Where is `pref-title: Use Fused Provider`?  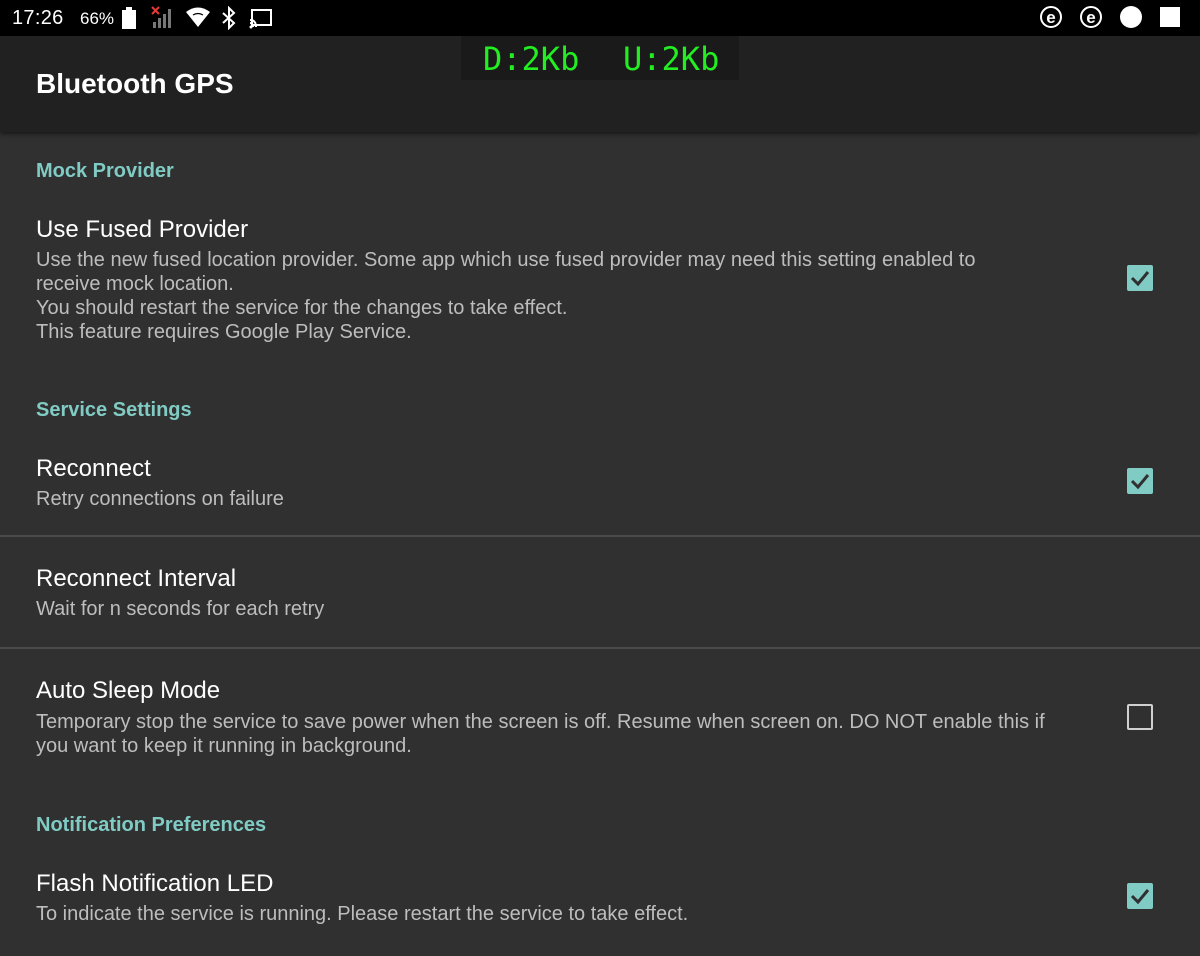 pref-title: Use Fused Provider is located at coordinates (142, 229).